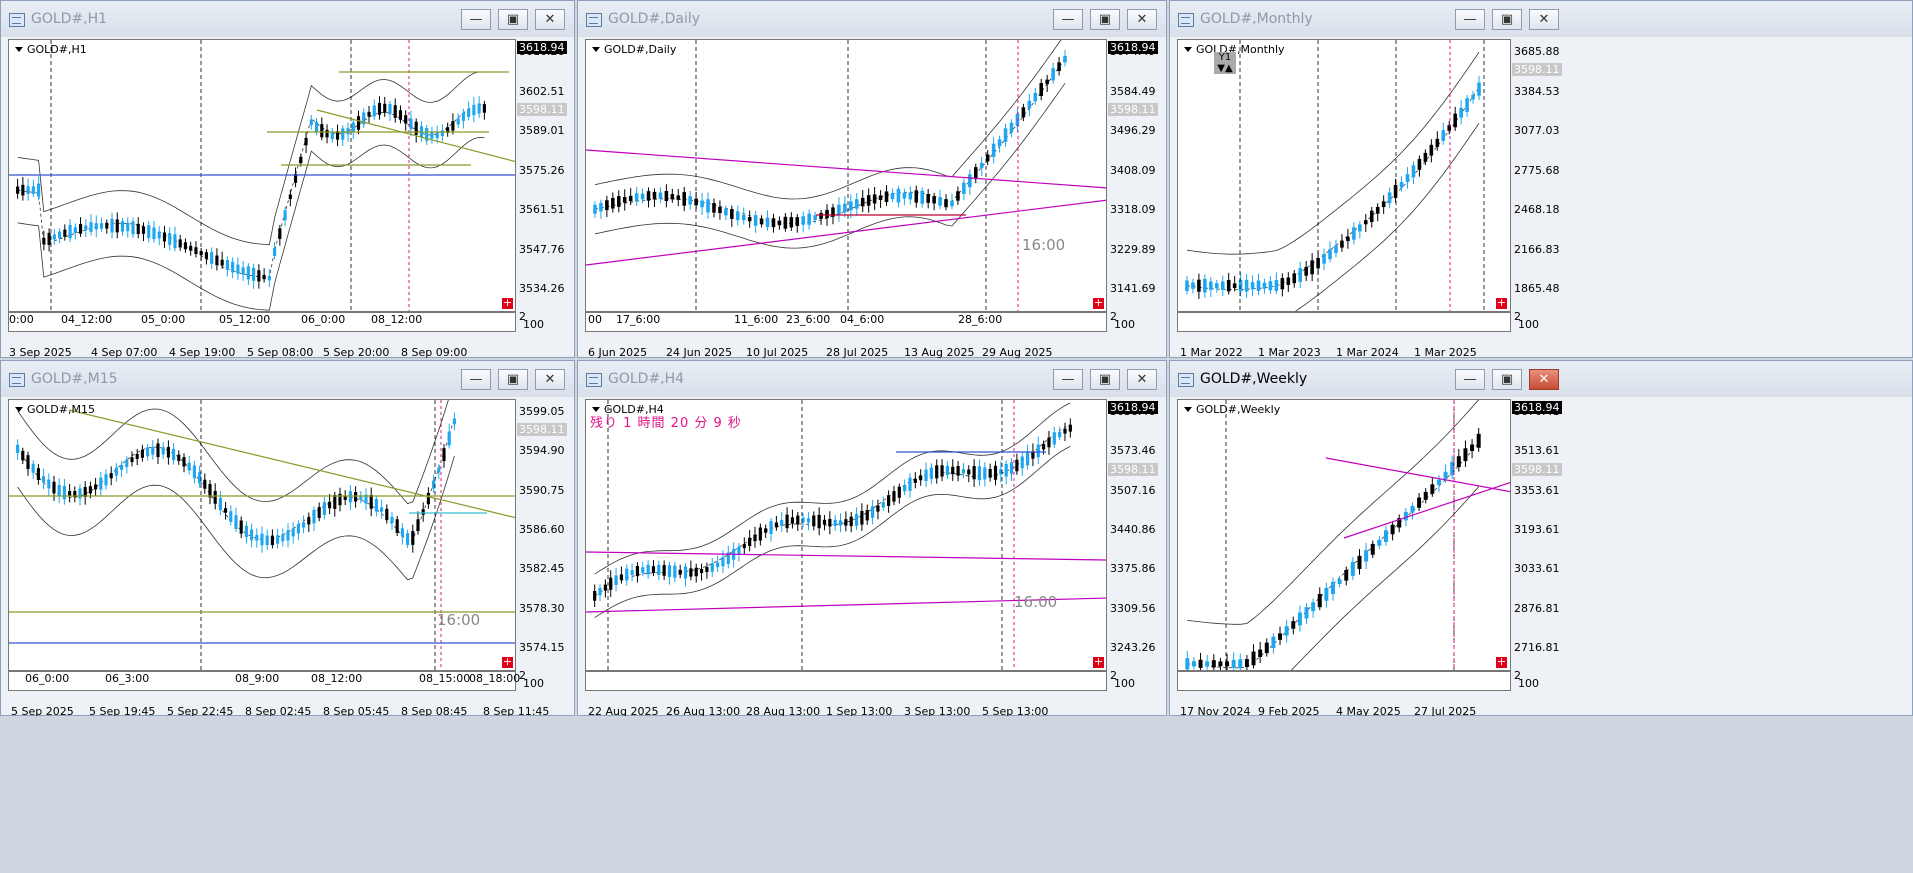 This screenshot has height=873, width=1913. I want to click on price-chart: GOLD#,Daily 16:00 +, so click(846, 175).